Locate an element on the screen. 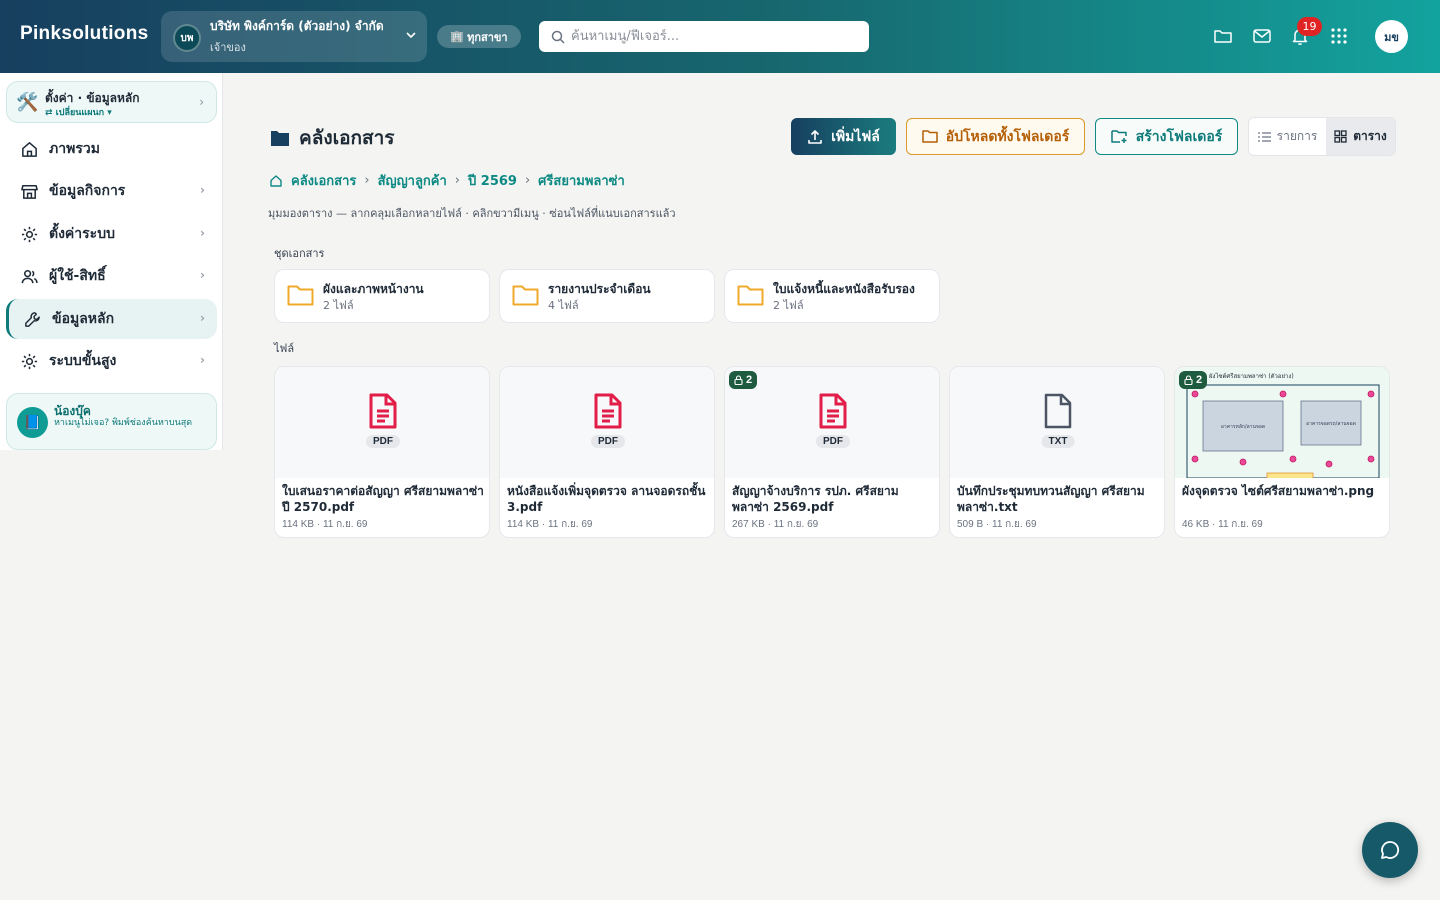  company-name: บริษัท พิงค์การ์ด (ตัวอย่าง) จำกัด is located at coordinates (297, 26).